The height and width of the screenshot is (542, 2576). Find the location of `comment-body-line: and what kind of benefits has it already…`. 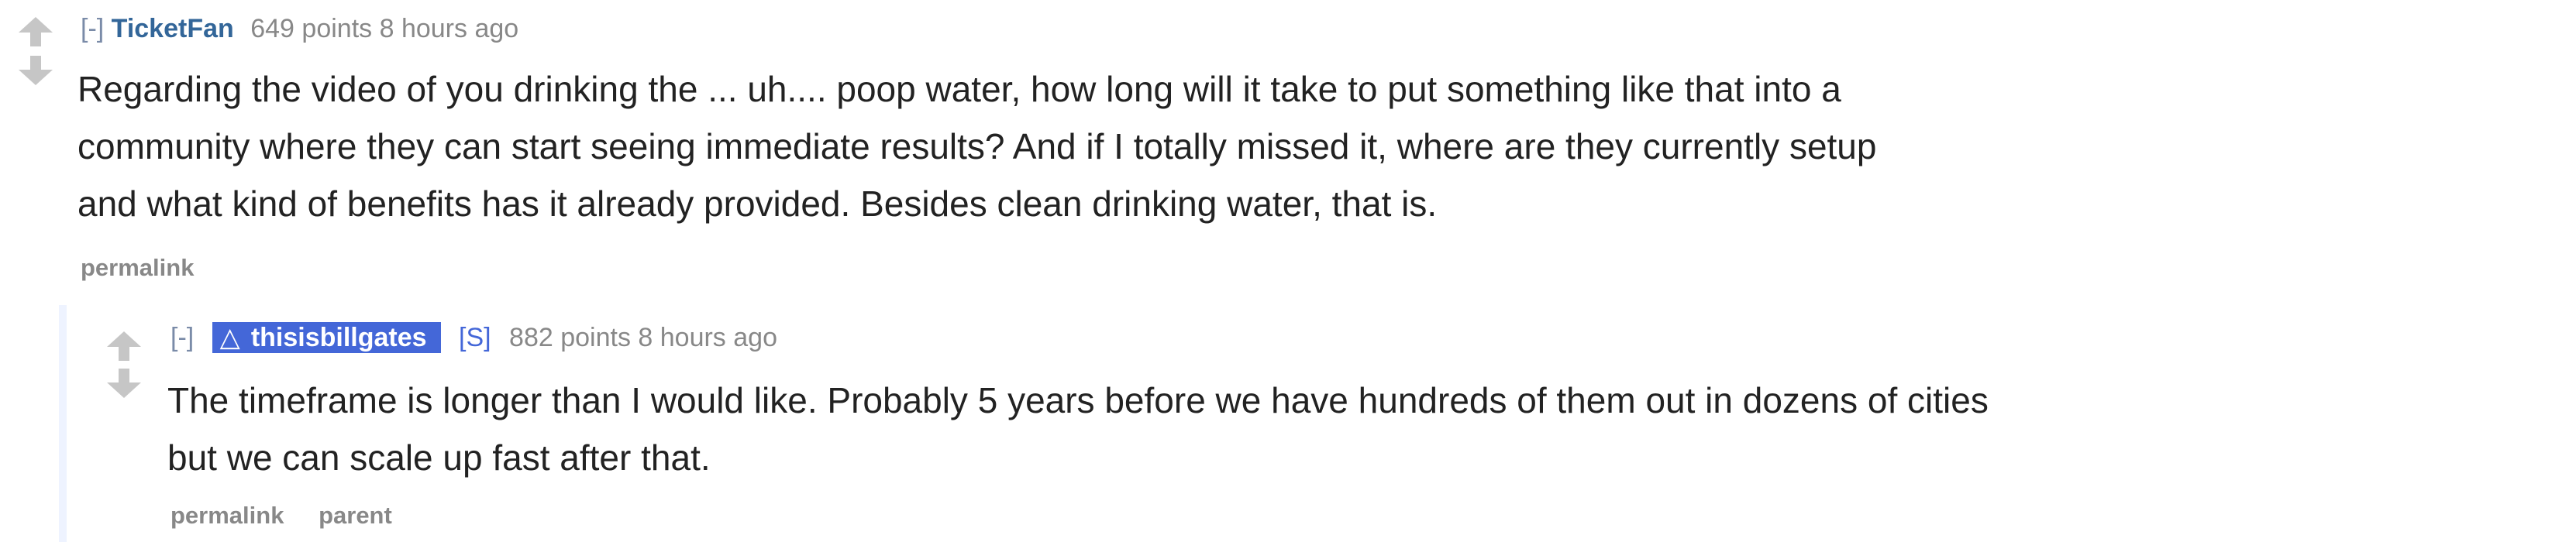

comment-body-line: and what kind of benefits has it already… is located at coordinates (757, 204).